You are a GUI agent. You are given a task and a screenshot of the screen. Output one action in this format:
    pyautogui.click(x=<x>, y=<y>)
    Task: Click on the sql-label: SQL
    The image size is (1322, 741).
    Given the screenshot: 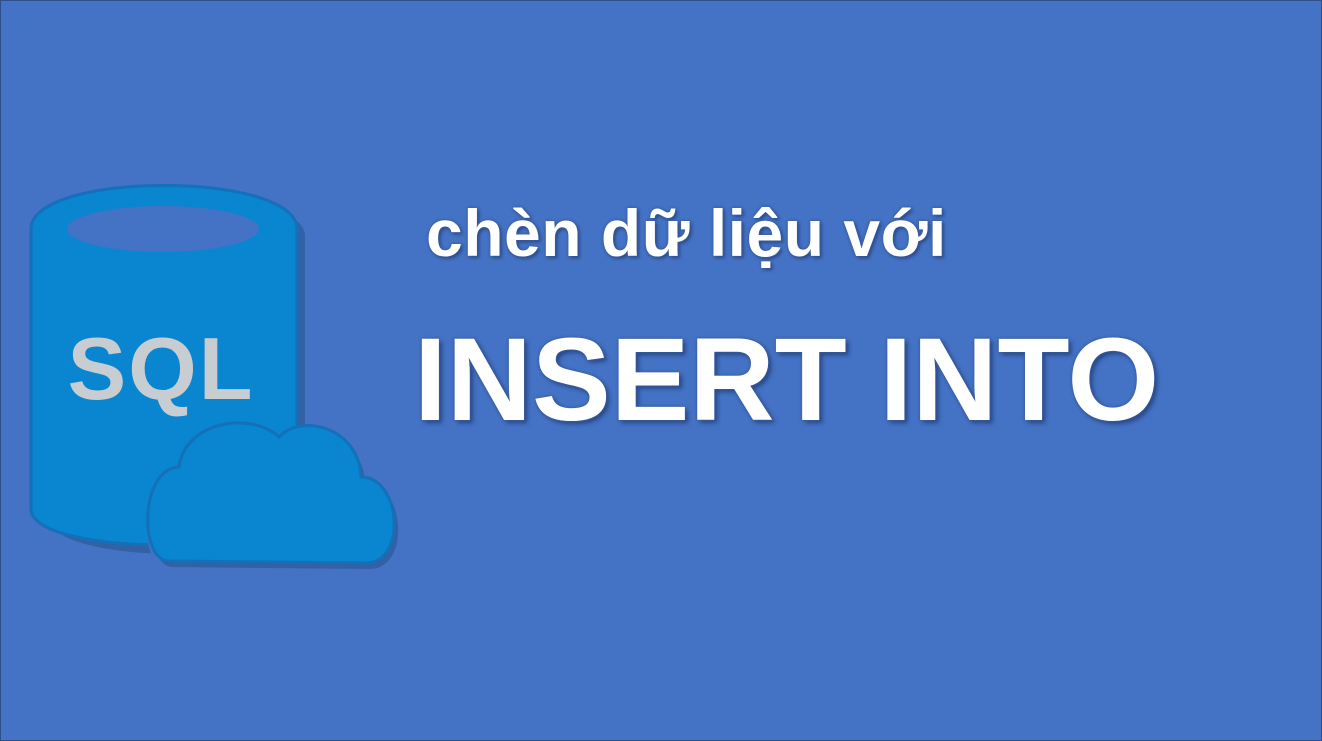 What is the action you would take?
    pyautogui.click(x=161, y=368)
    